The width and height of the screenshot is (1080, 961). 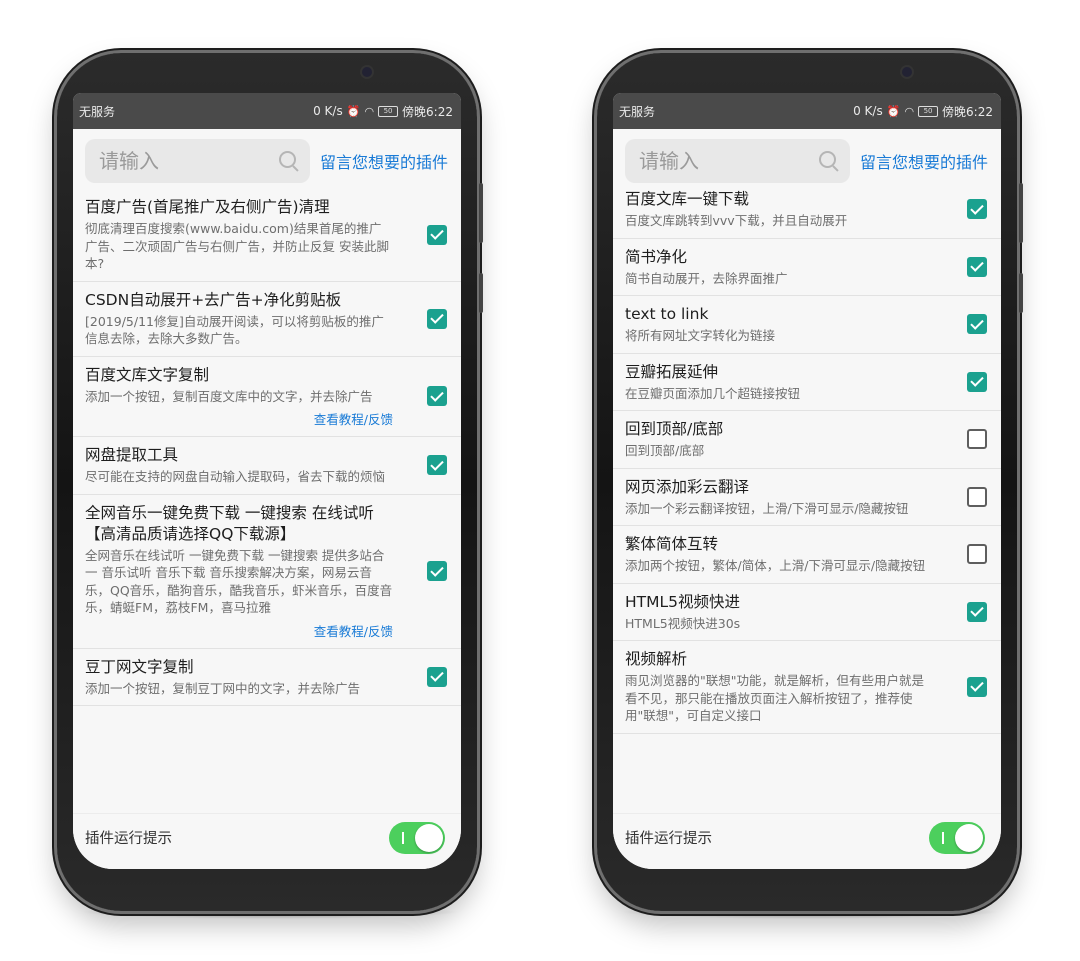 What do you see at coordinates (207, 207) in the screenshot?
I see `plugin-title: 百度广告(首尾推广及右侧广告)清理` at bounding box center [207, 207].